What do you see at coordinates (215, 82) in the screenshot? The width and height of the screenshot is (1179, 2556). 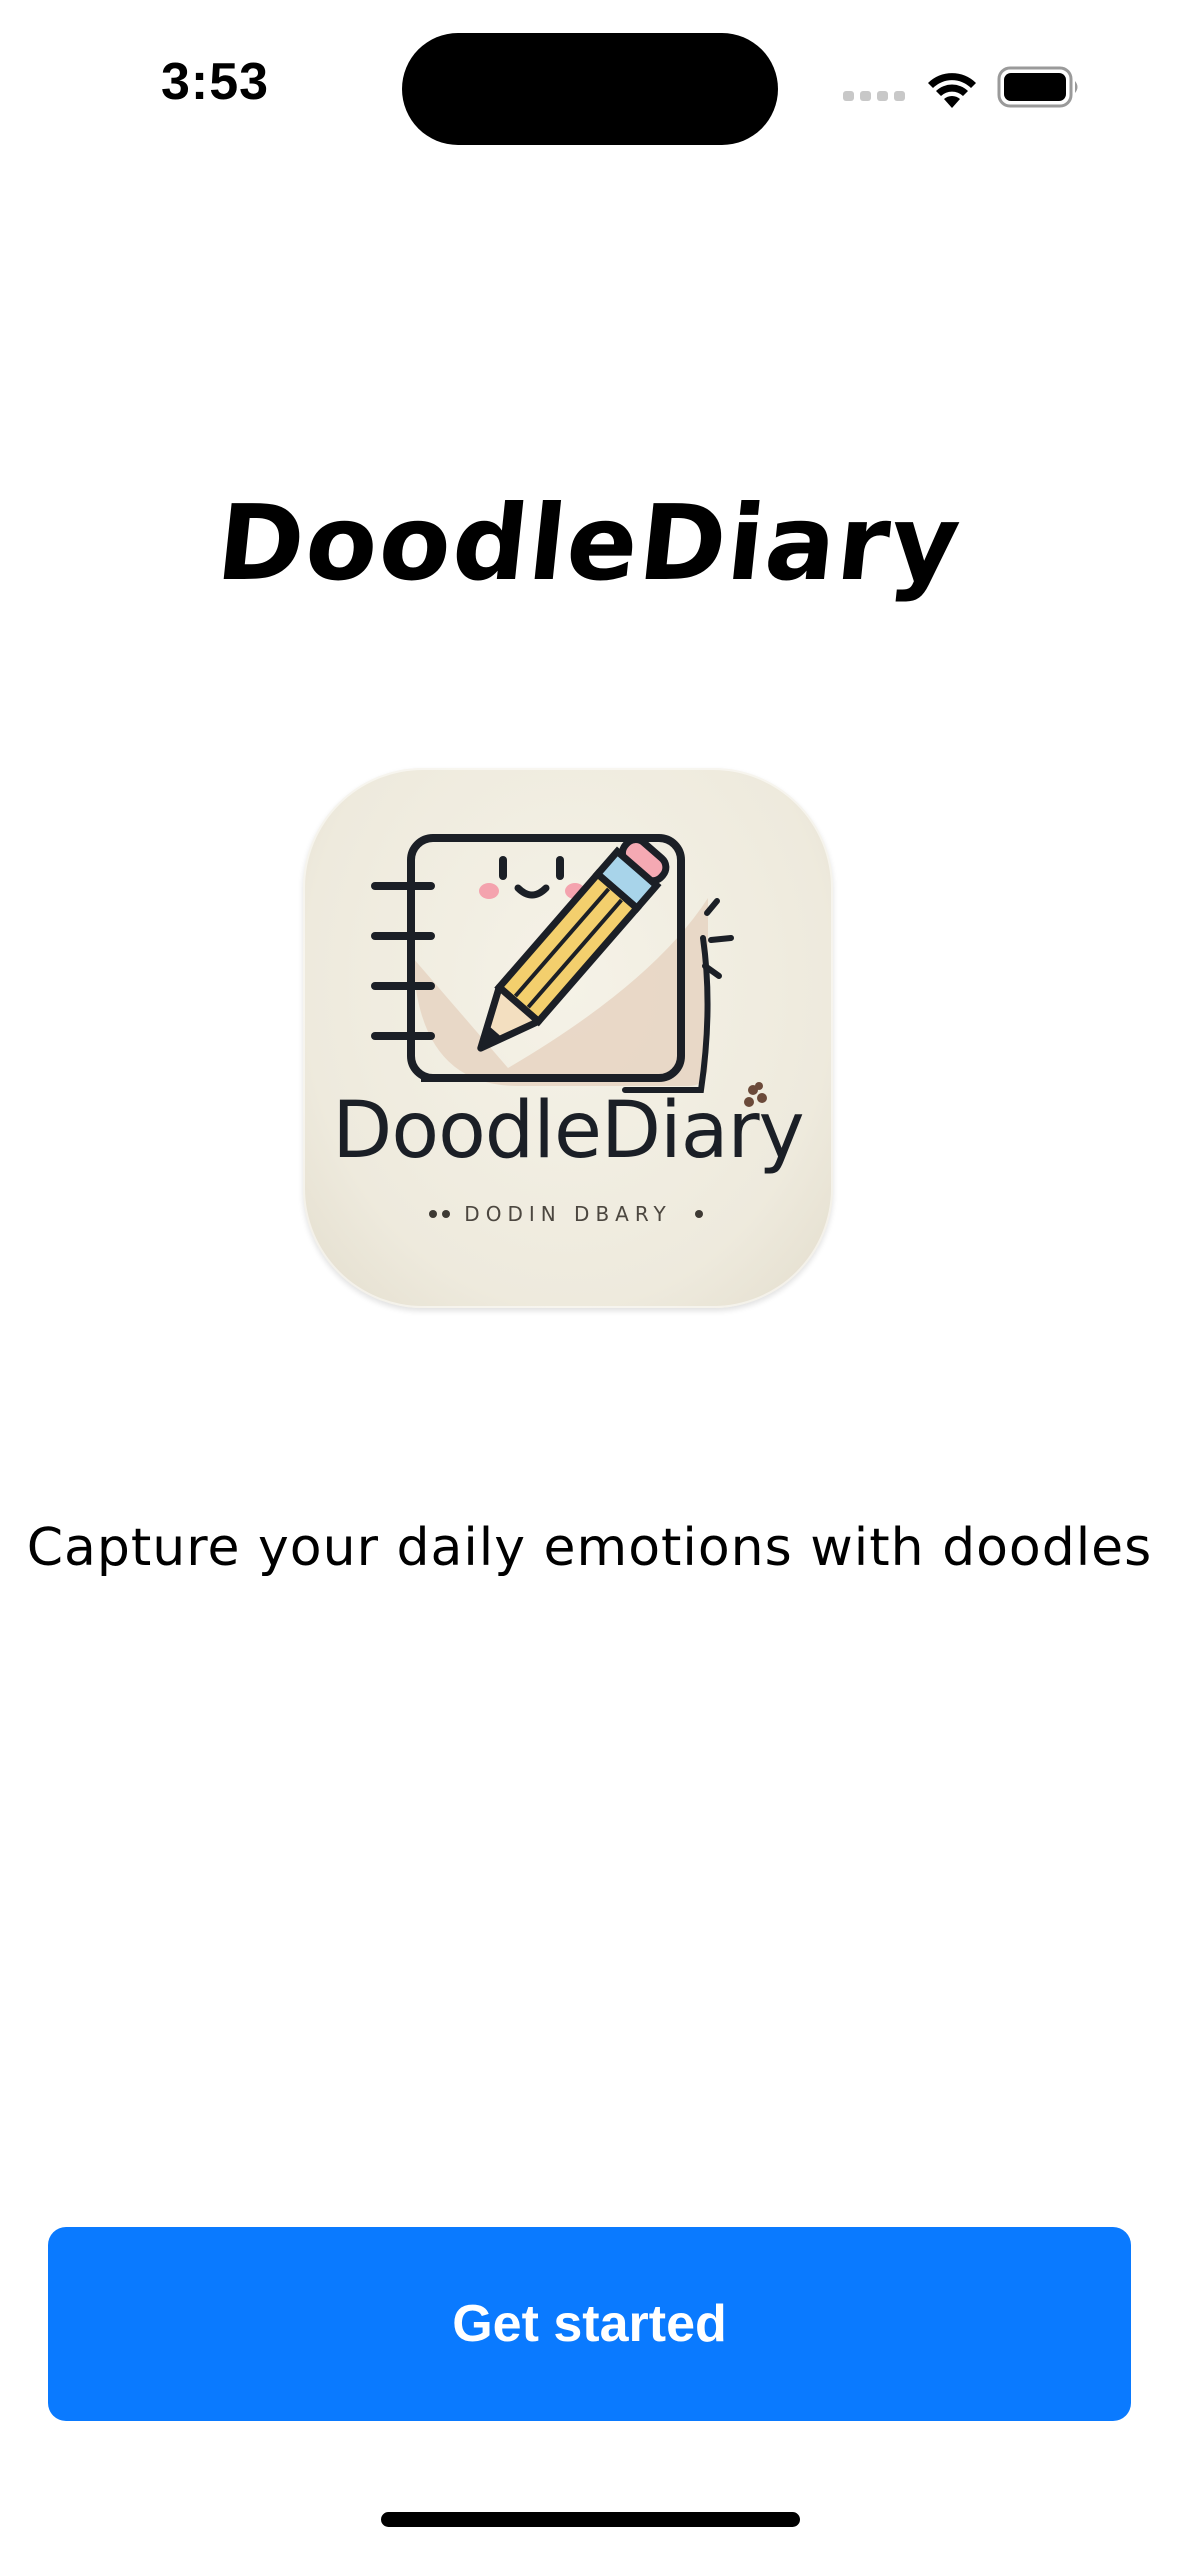 I see `status-time: 3:53` at bounding box center [215, 82].